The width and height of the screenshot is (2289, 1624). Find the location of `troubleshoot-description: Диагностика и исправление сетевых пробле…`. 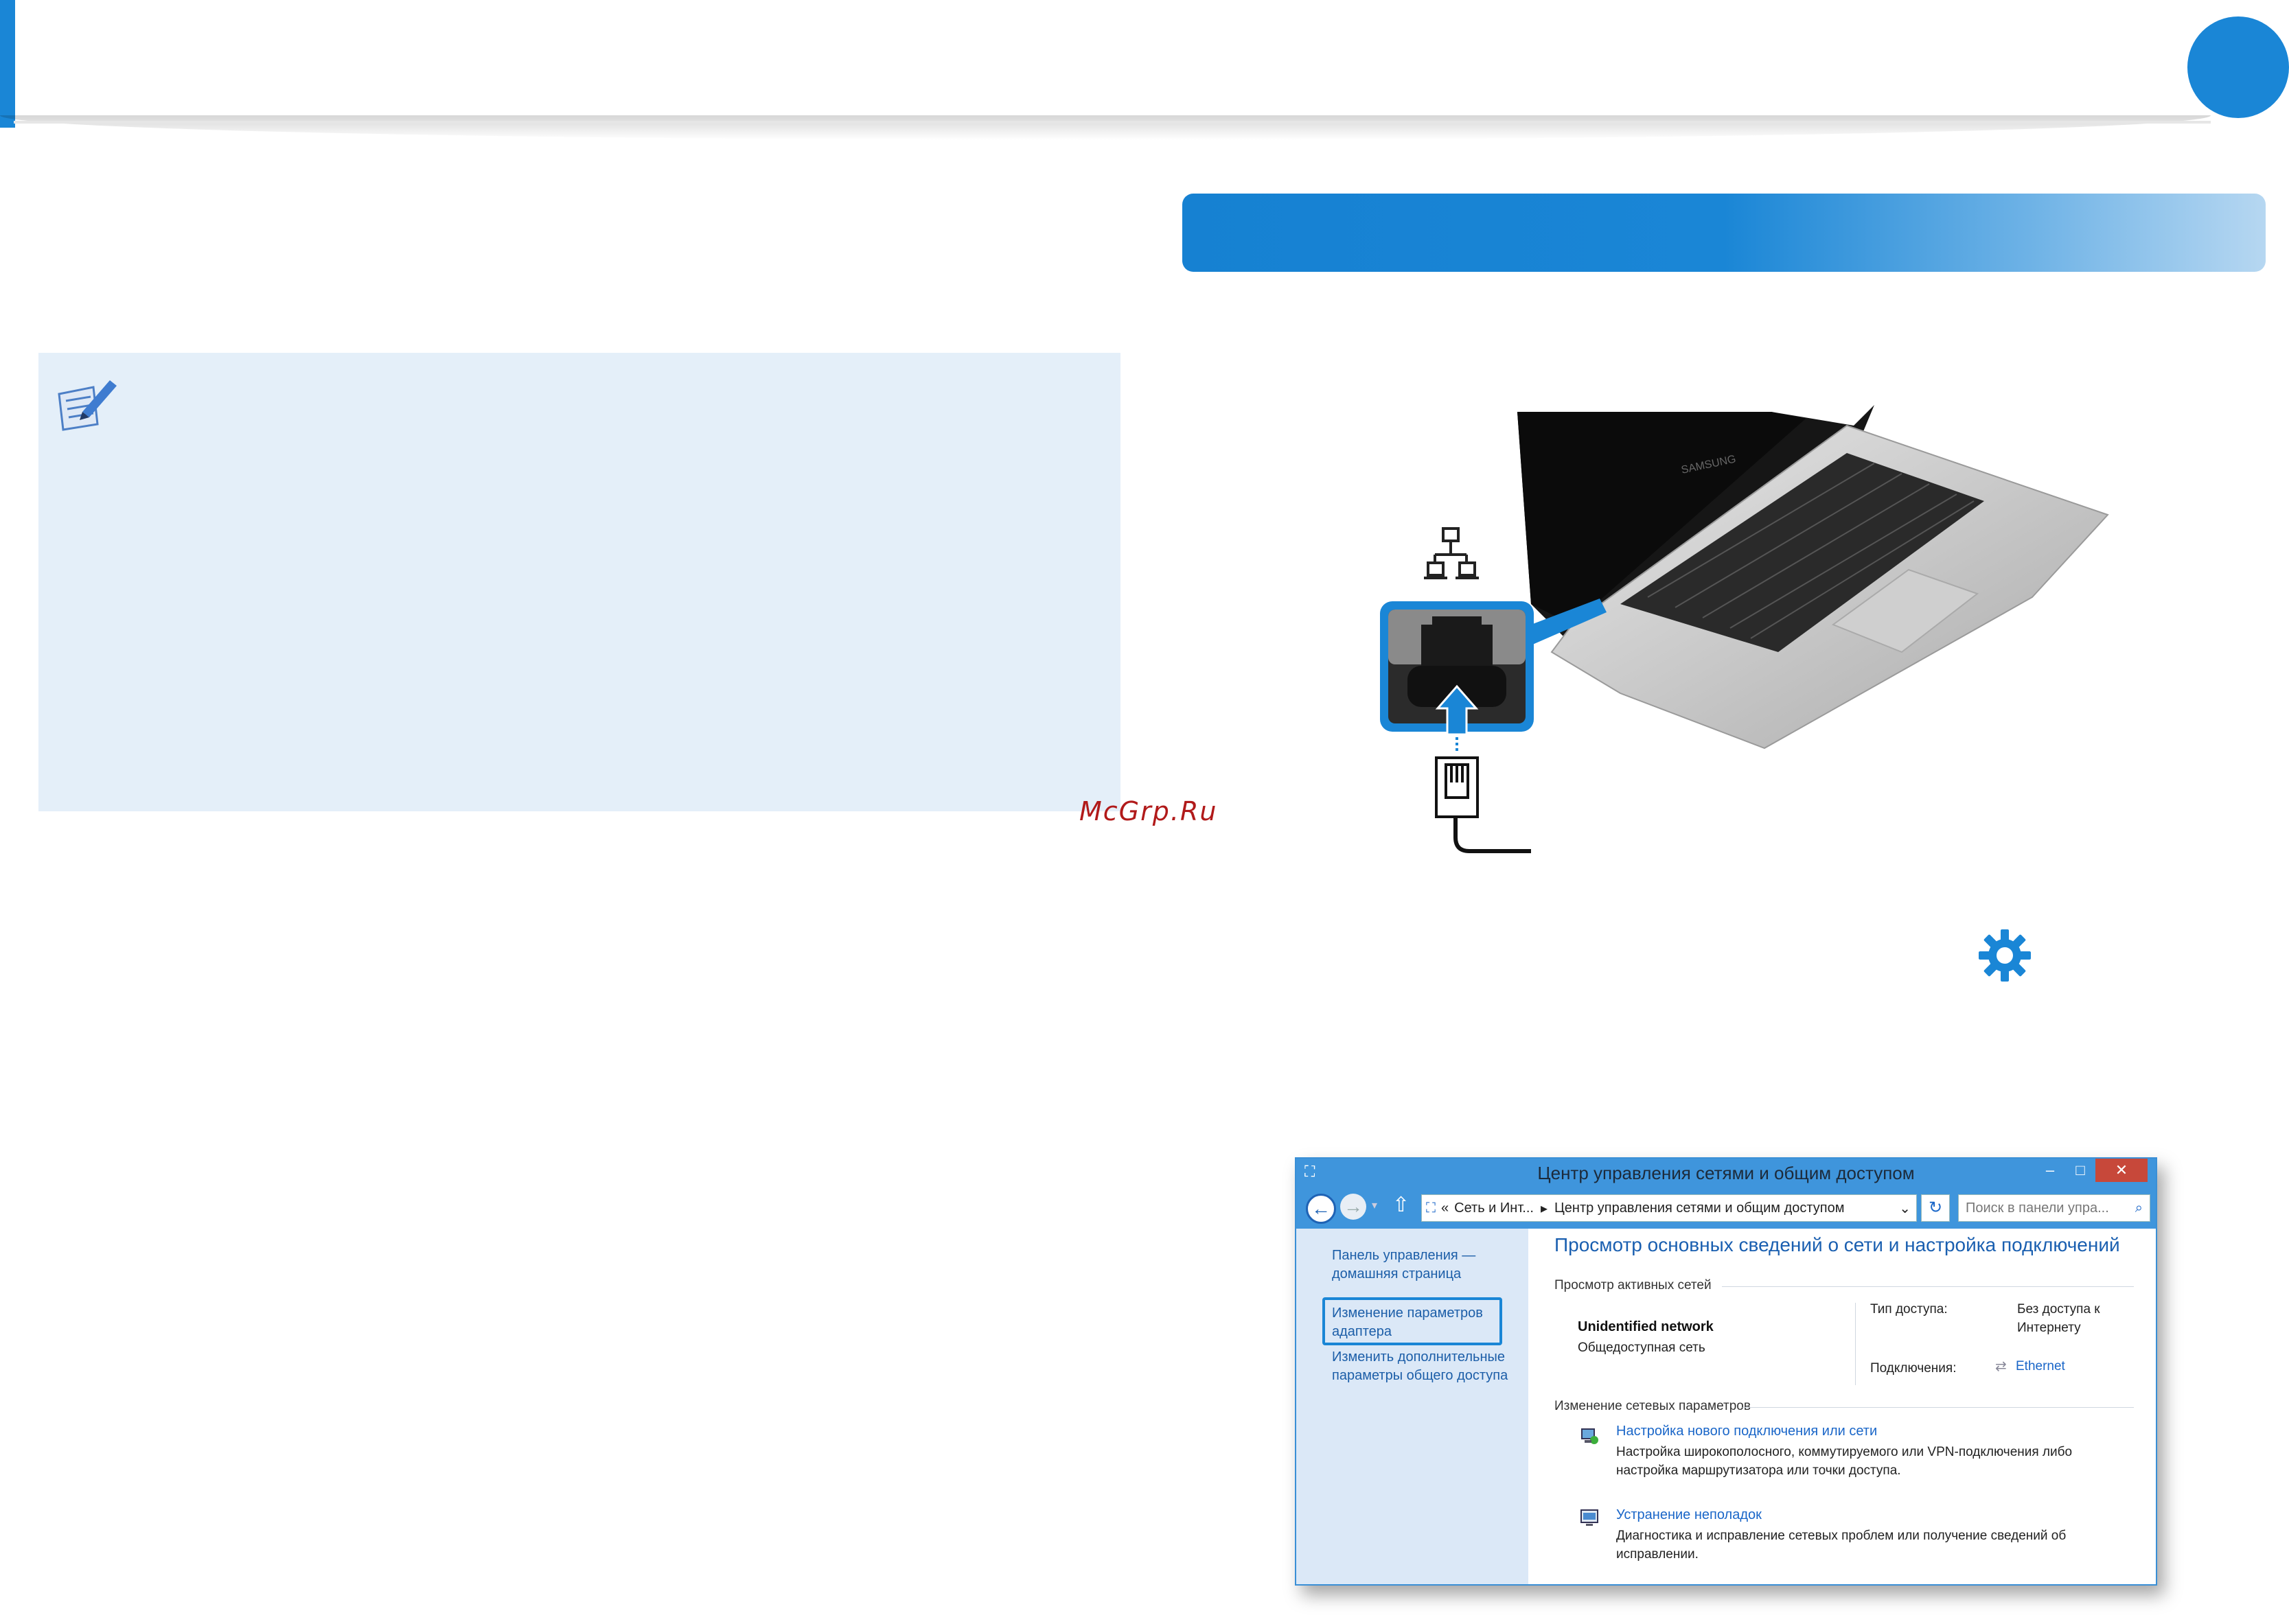

troubleshoot-description: Диагностика и исправление сетевых пробле… is located at coordinates (1841, 1545).